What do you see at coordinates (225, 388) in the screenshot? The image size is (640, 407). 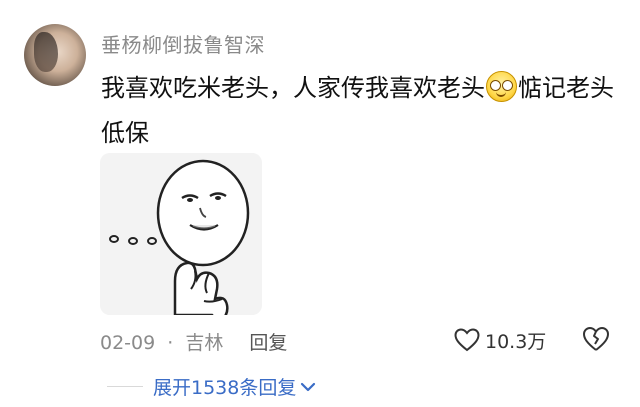 I see `expand-replies-label: 展开1538条回复` at bounding box center [225, 388].